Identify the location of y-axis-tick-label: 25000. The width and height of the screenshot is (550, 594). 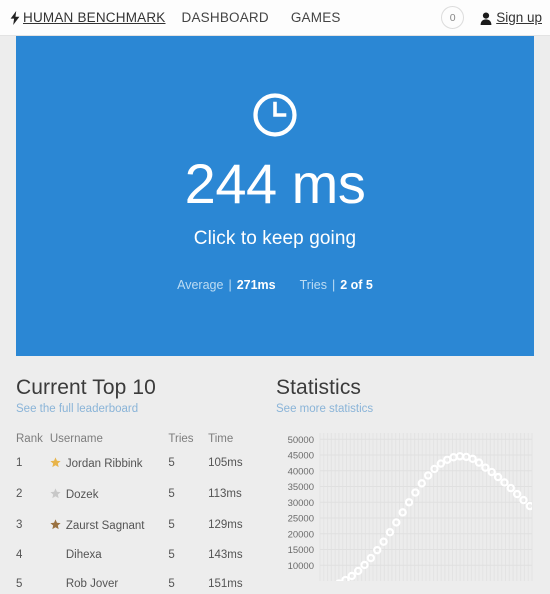
(301, 519).